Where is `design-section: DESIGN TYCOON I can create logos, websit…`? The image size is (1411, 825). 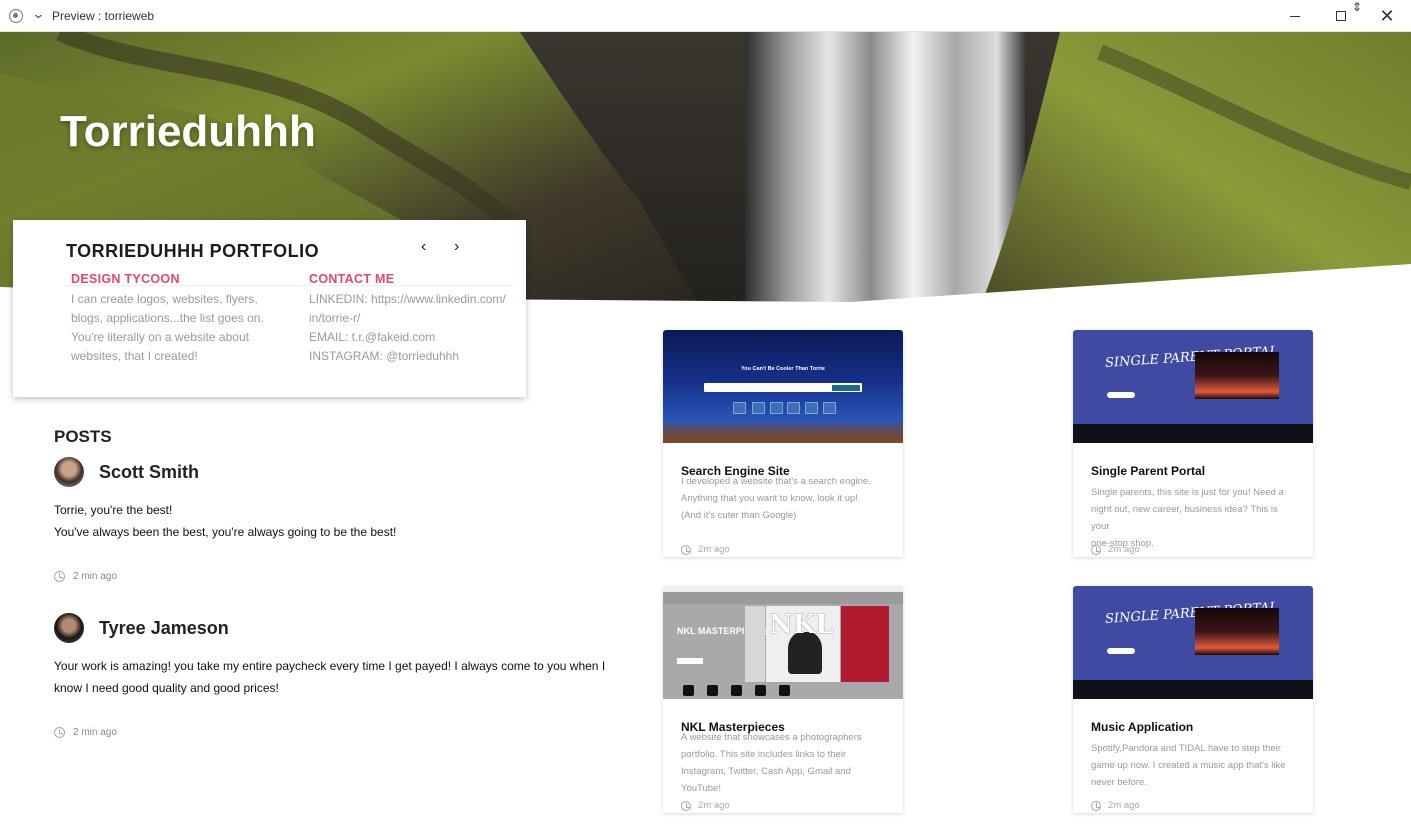 design-section: DESIGN TYCOON I can create logos, websit… is located at coordinates (181, 319).